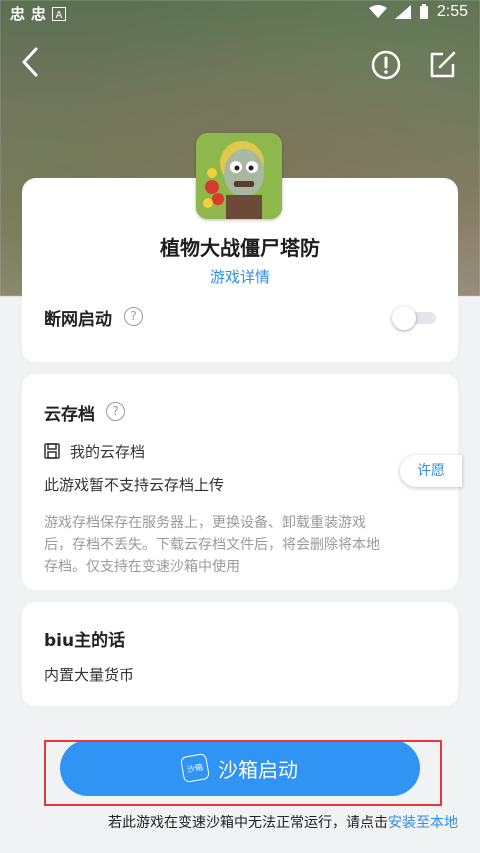  I want to click on status-bar: 忠 忠 A 2:55, so click(240, 13).